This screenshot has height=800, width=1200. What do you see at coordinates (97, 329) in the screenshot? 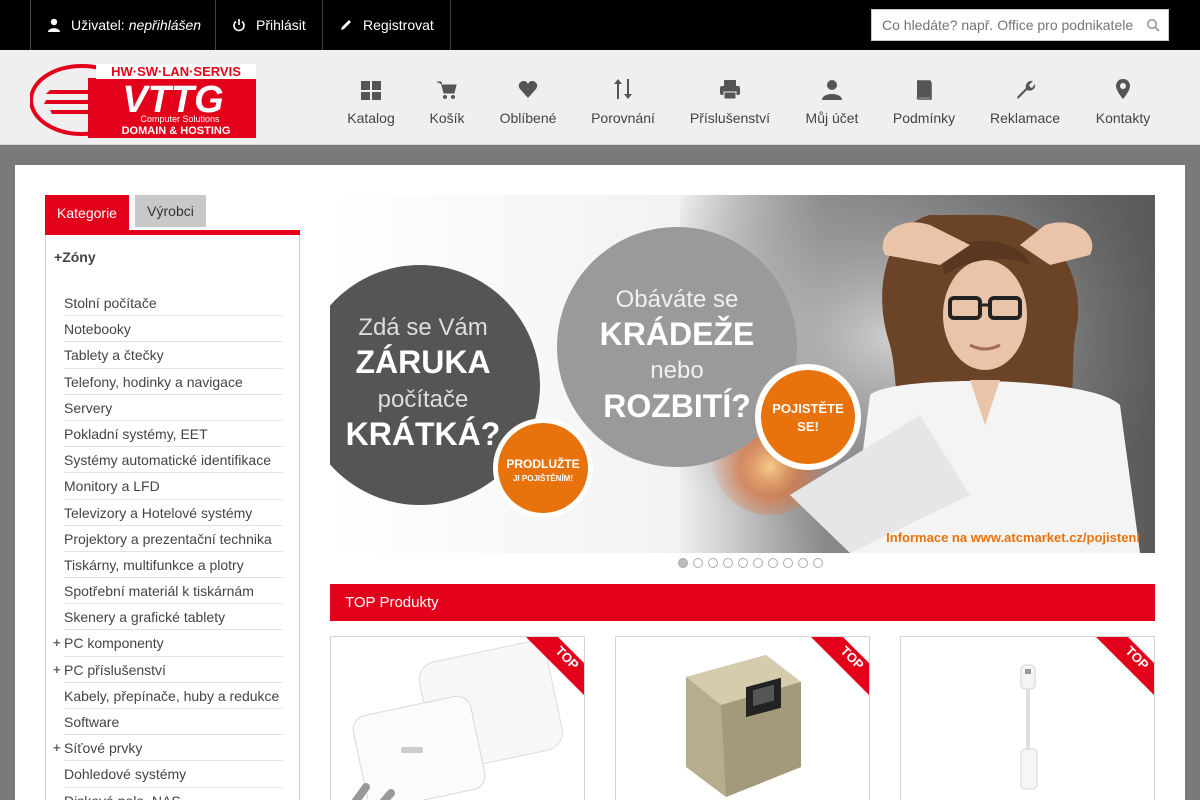
I see `category-label: Notebooky` at bounding box center [97, 329].